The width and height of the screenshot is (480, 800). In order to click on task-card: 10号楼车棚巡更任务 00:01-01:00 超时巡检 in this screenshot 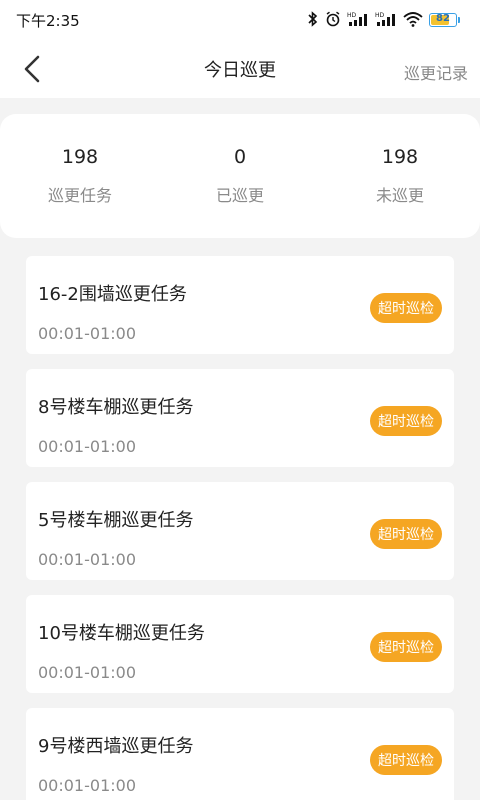, I will do `click(240, 644)`.